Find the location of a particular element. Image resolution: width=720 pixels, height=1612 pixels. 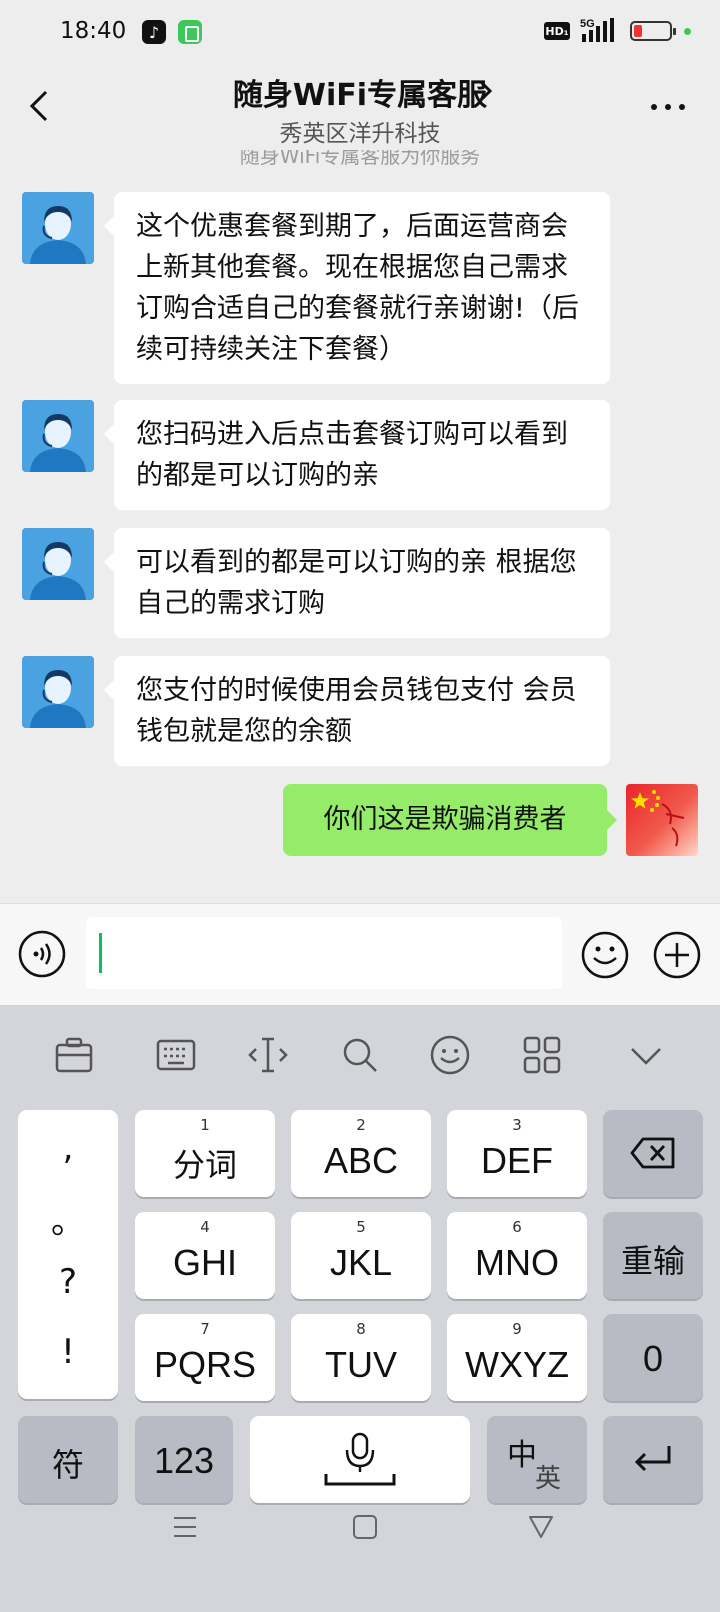

key-num: 8 is located at coordinates (361, 1329).